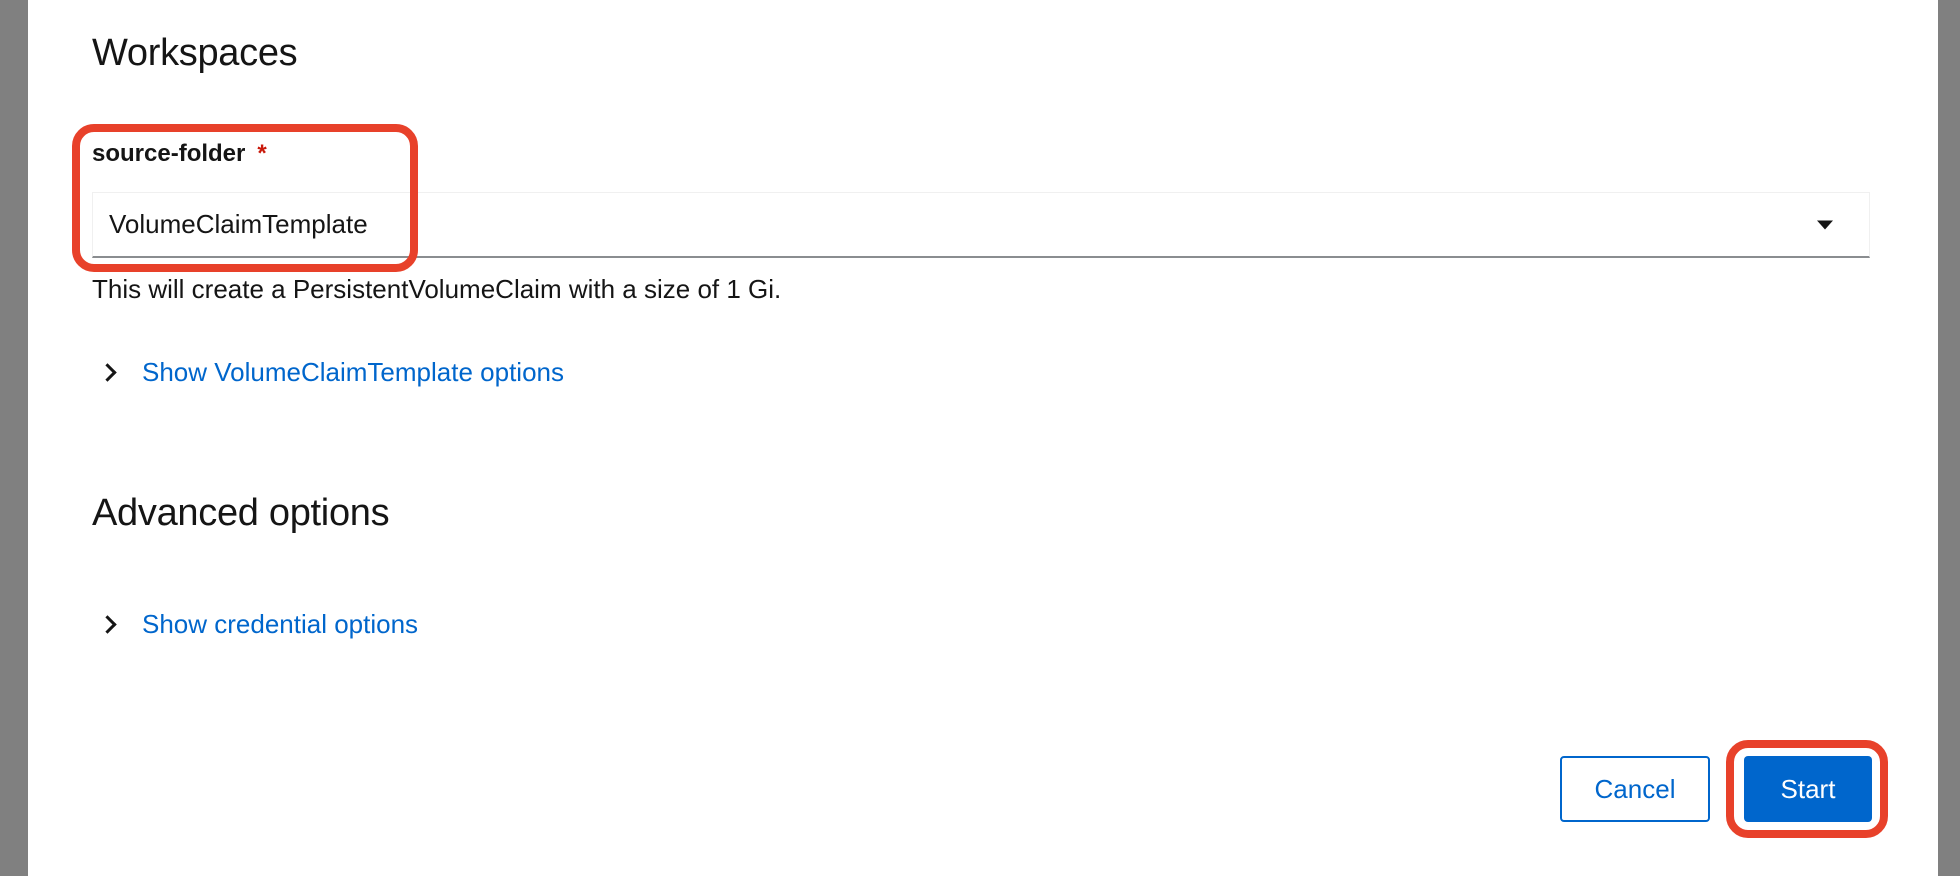 The image size is (1960, 876). Describe the element at coordinates (353, 372) in the screenshot. I see `volume-claim-template-options-link: Show VolumeClaimTemplate options` at that location.